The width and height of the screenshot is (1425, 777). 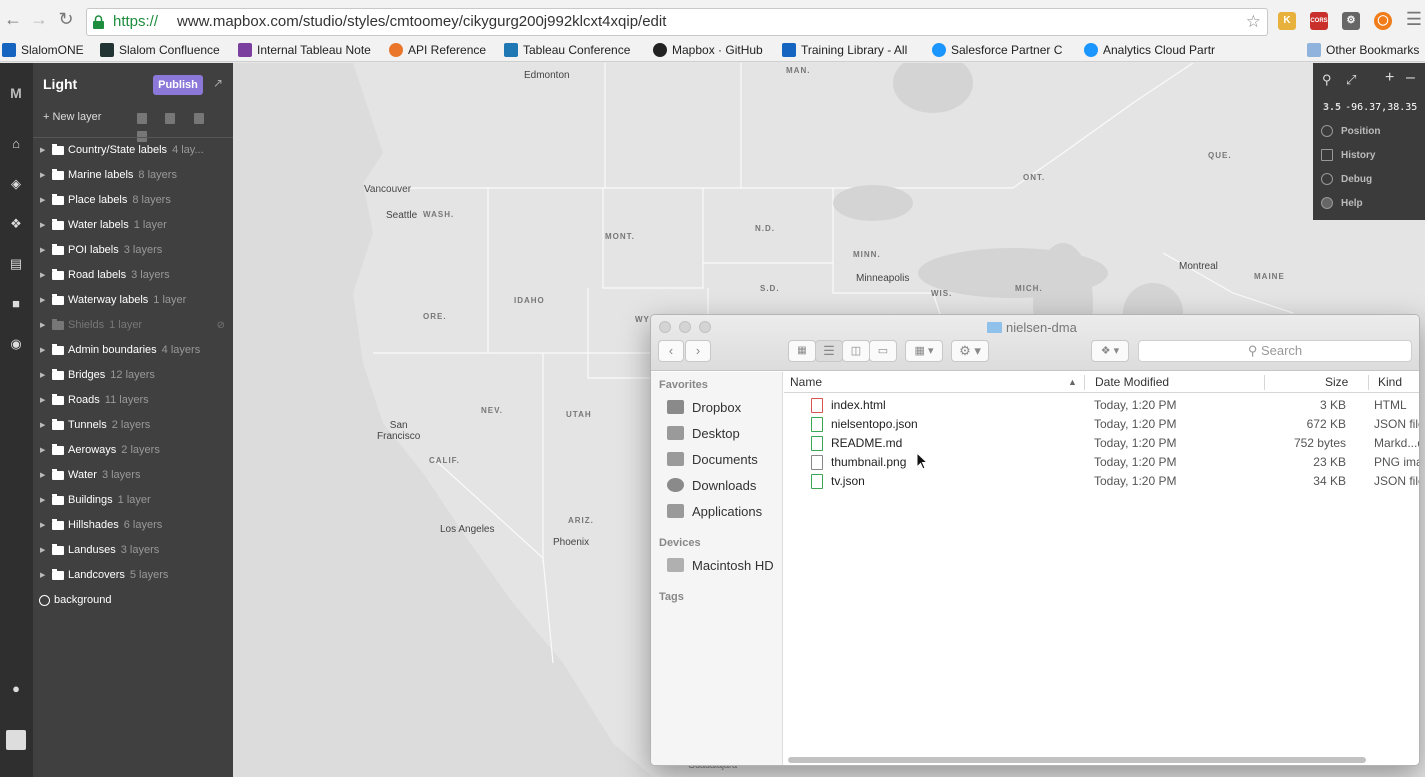 What do you see at coordinates (133, 250) in the screenshot?
I see `layer-row: ▶ POI labels 3 layers` at bounding box center [133, 250].